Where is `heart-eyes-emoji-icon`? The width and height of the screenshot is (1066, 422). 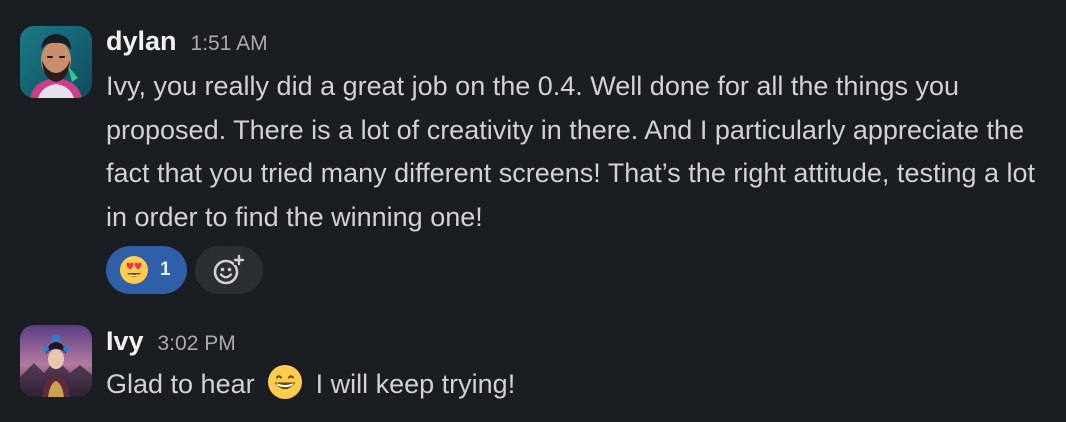
heart-eyes-emoji-icon is located at coordinates (134, 270).